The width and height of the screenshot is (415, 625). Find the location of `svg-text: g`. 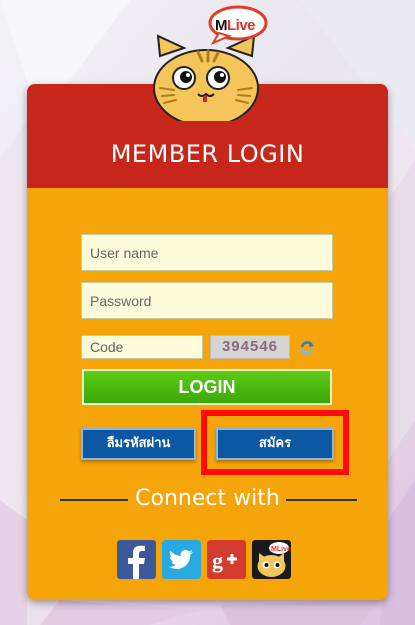

svg-text: g is located at coordinates (217, 560).